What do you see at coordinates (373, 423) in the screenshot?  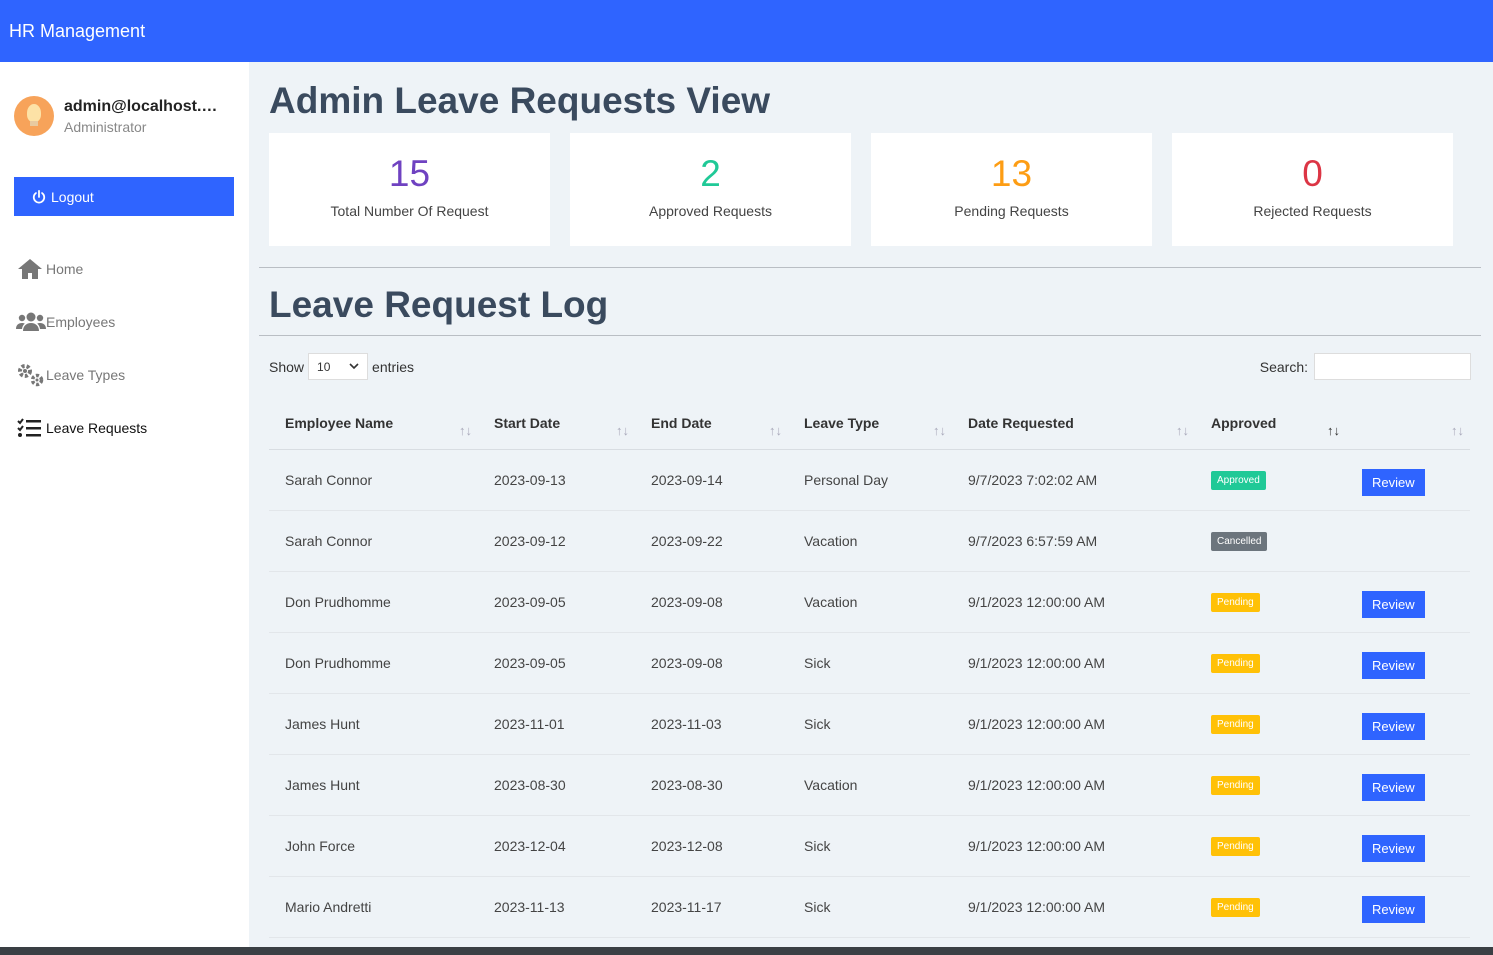 I see `column-header-employee-name: Employee Name ↑↓` at bounding box center [373, 423].